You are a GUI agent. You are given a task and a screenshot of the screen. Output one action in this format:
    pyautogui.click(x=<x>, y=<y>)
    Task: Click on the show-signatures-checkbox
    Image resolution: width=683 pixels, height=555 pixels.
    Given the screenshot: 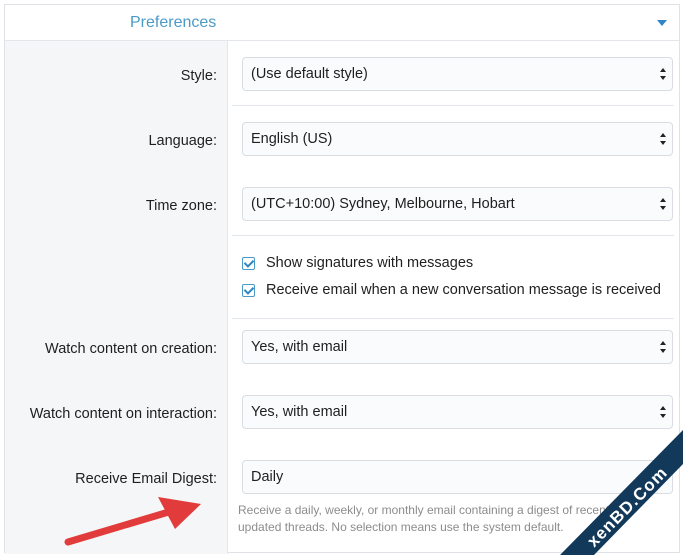 What is the action you would take?
    pyautogui.click(x=248, y=263)
    